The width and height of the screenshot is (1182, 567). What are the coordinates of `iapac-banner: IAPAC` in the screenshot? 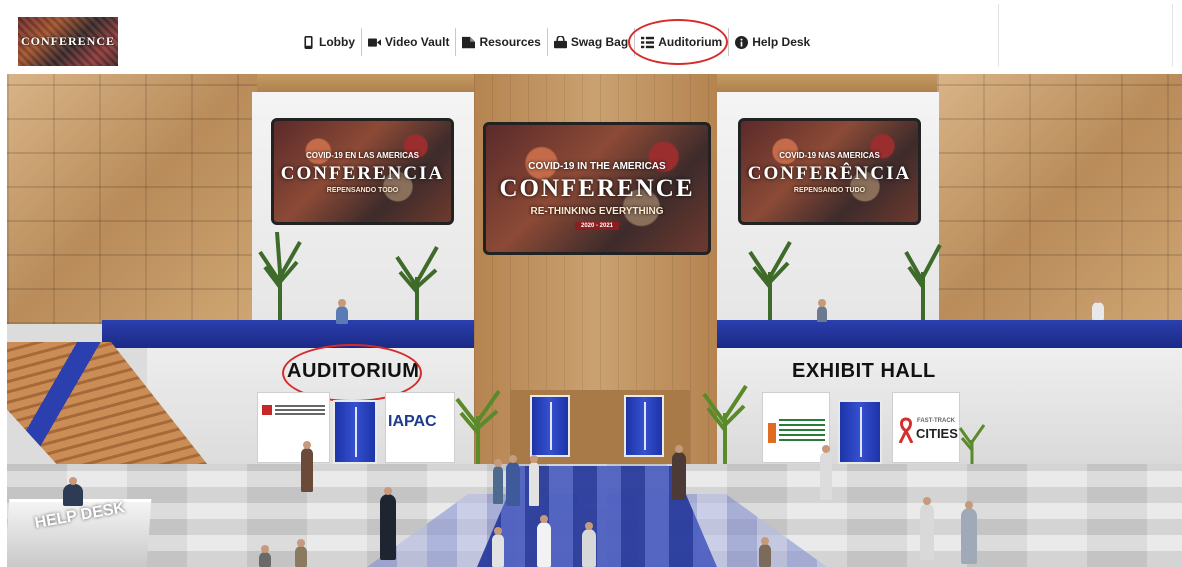 It's located at (420, 427).